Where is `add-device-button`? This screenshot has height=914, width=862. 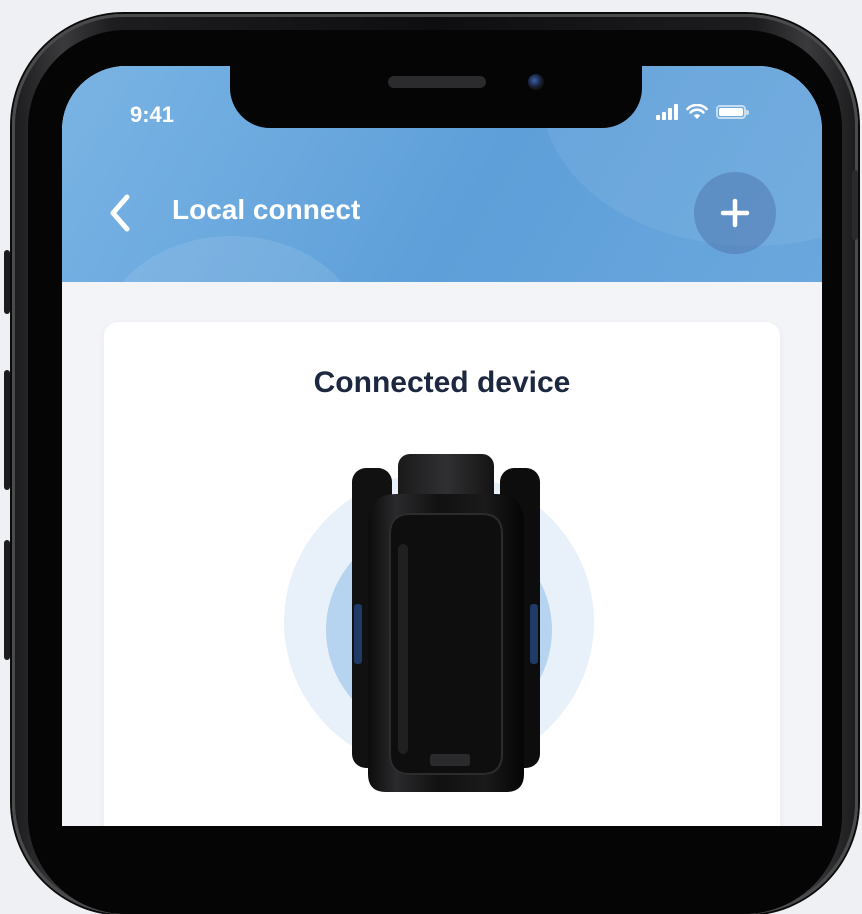
add-device-button is located at coordinates (735, 213).